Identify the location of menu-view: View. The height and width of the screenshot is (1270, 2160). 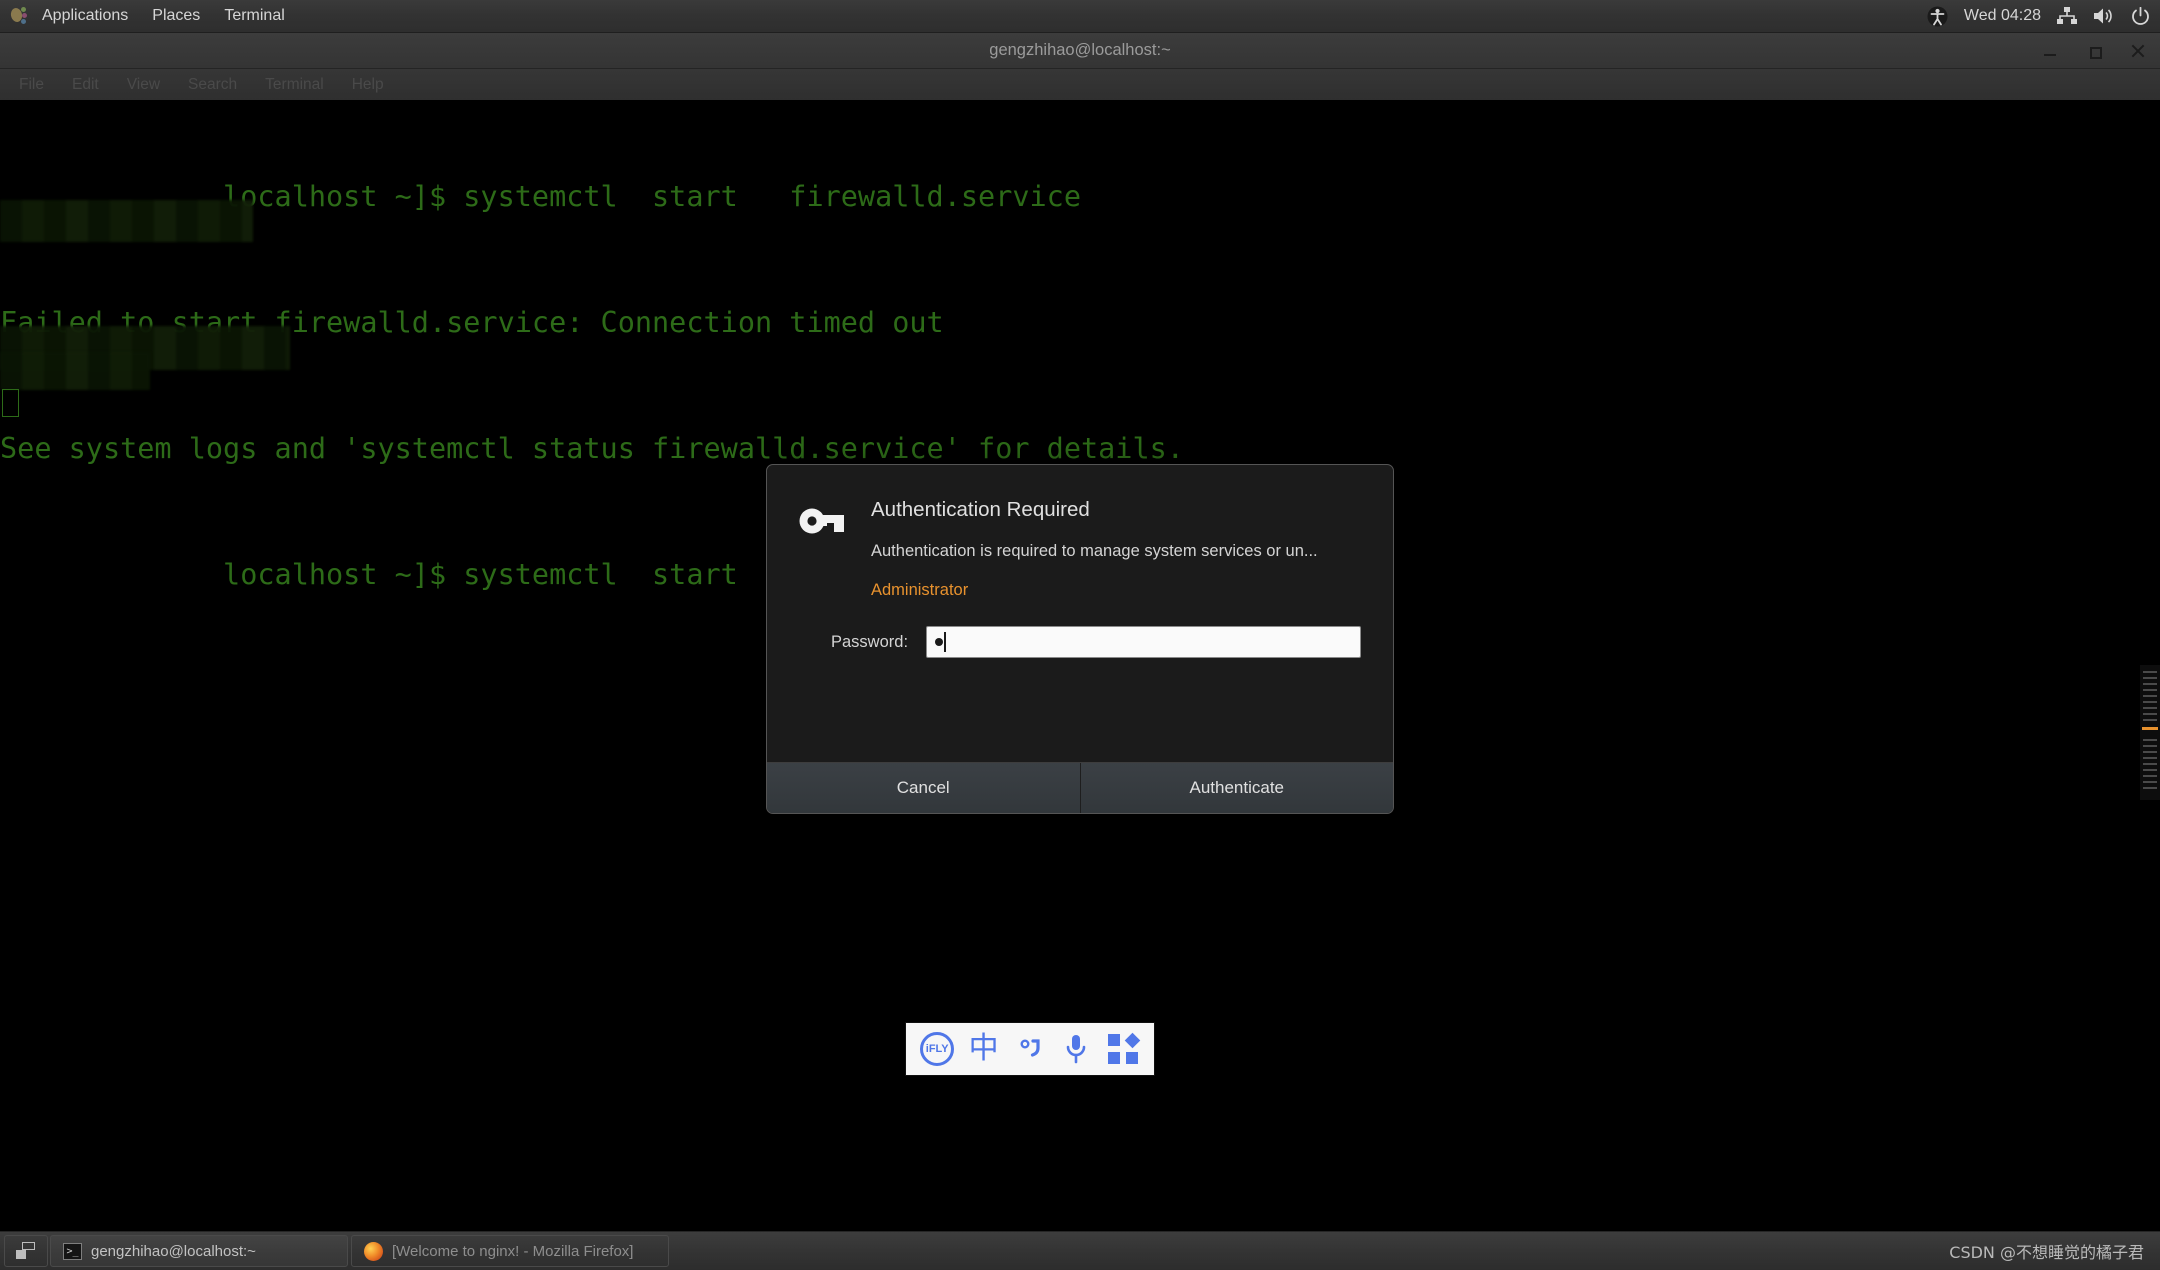
(143, 85).